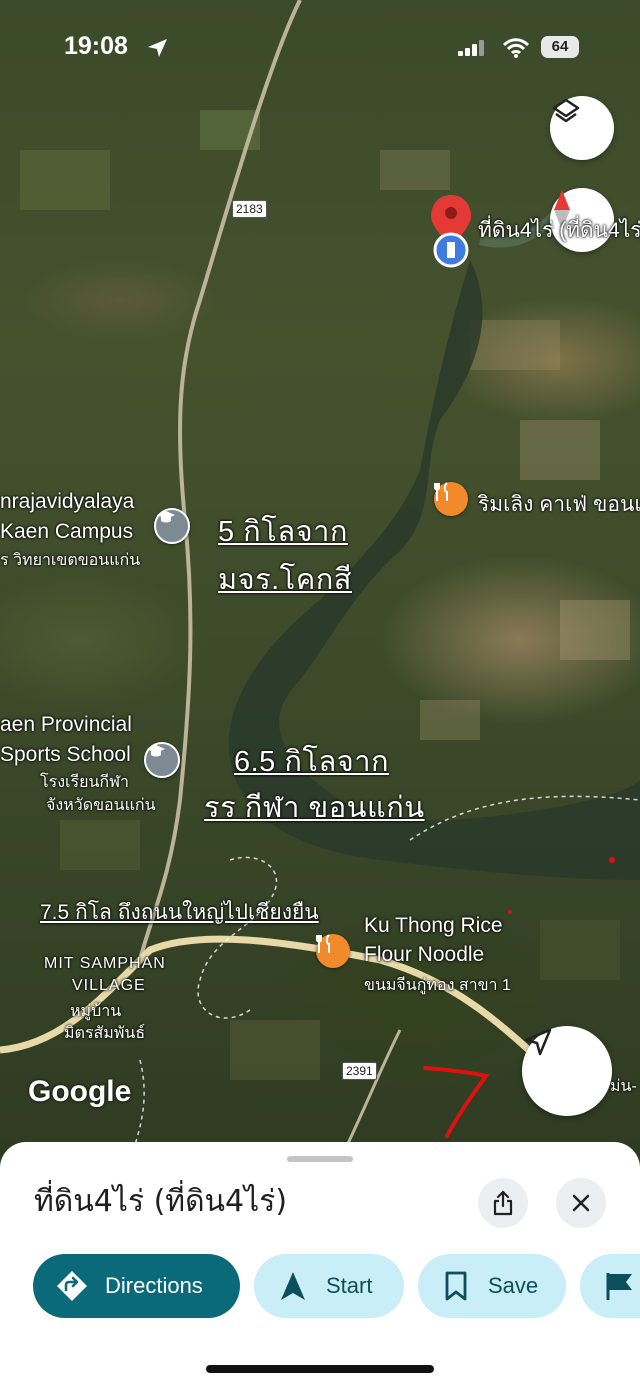  What do you see at coordinates (320, 1369) in the screenshot?
I see `home-indicator` at bounding box center [320, 1369].